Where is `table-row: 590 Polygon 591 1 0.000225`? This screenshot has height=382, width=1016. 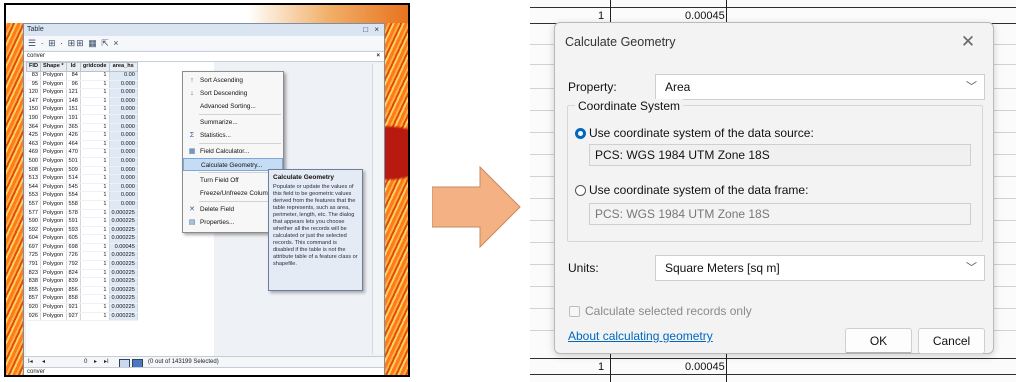 table-row: 590 Polygon 591 1 0.000225 is located at coordinates (82, 222).